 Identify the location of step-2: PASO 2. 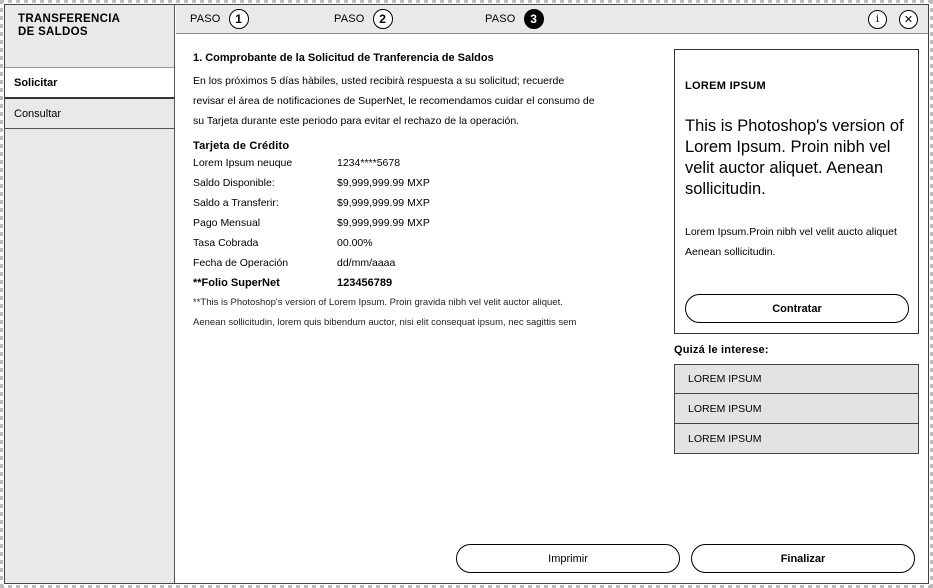
(363, 19).